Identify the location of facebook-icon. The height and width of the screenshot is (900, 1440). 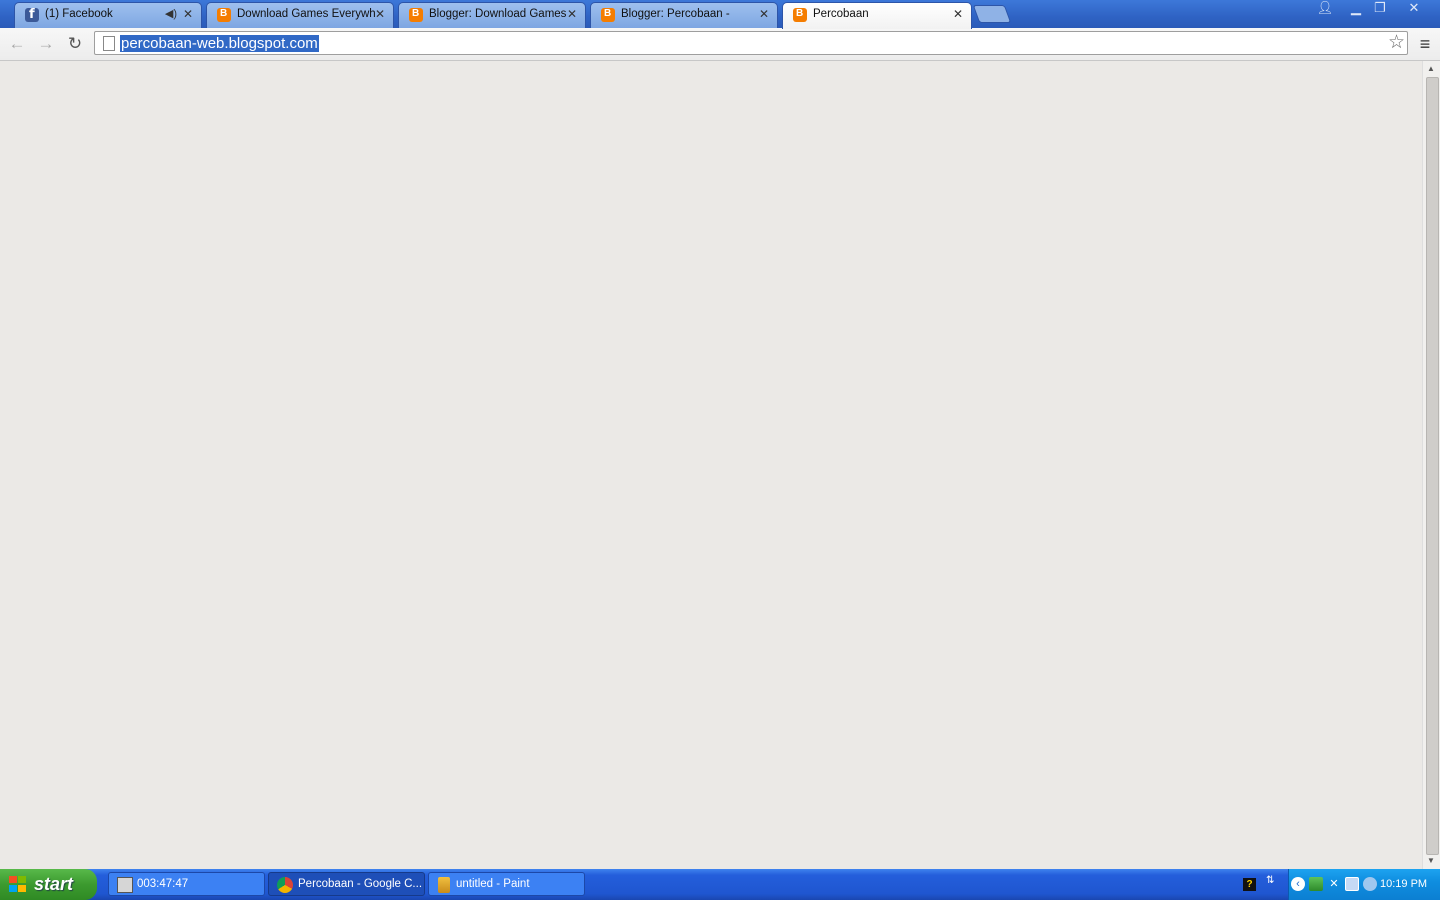
(32, 14).